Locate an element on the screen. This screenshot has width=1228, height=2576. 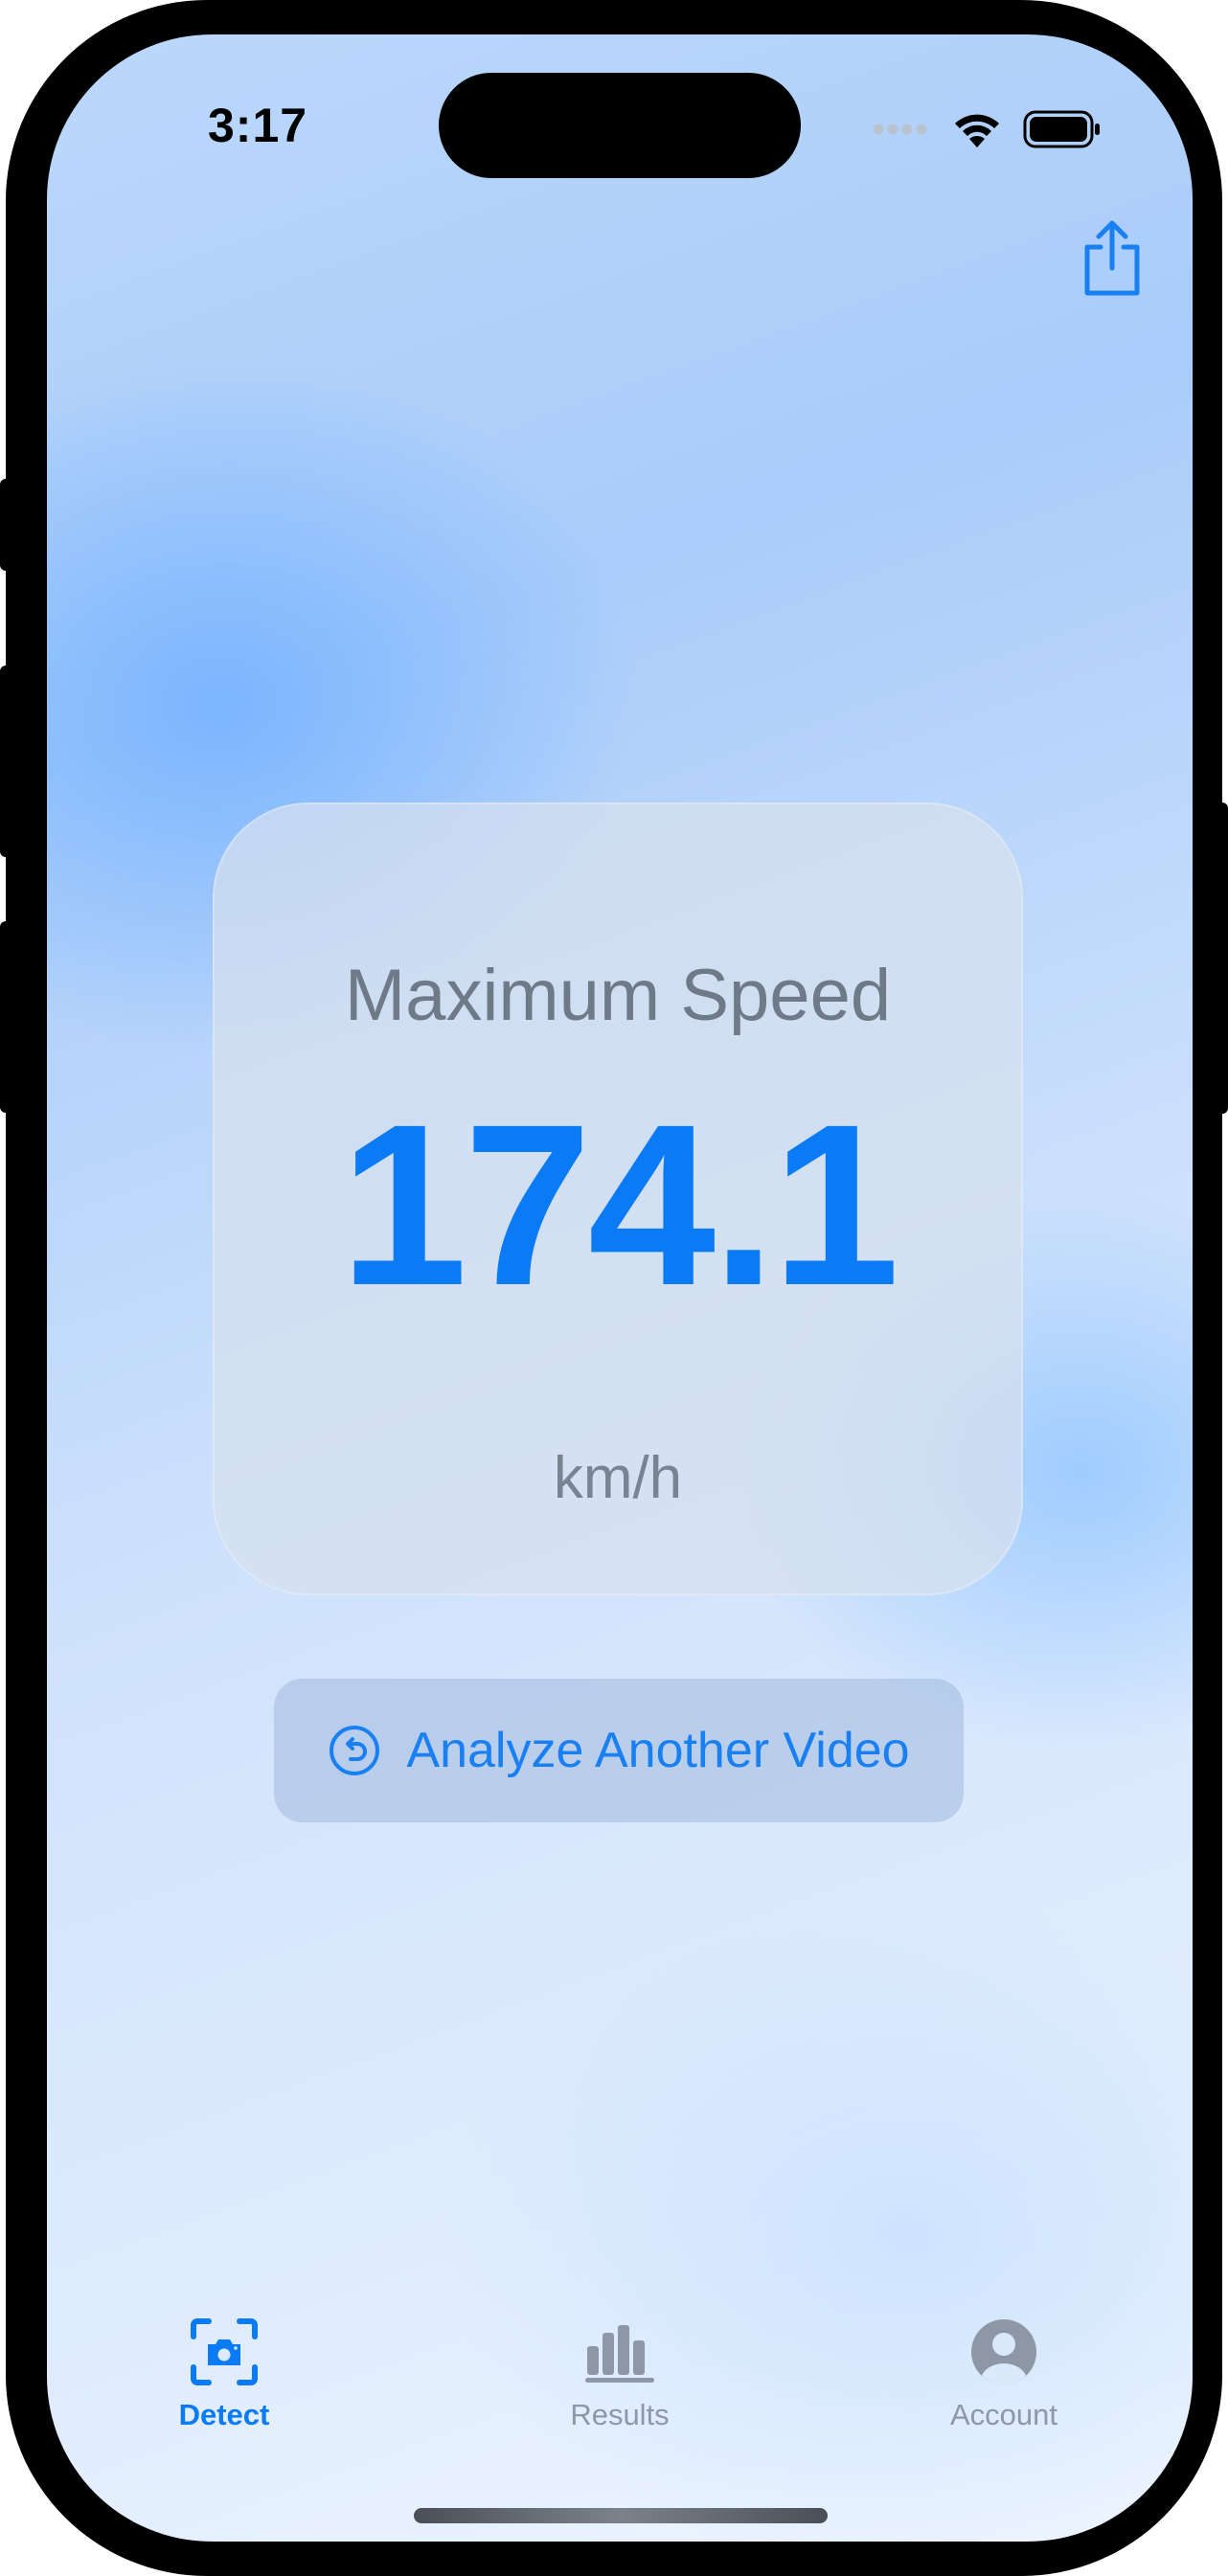
battery-icon is located at coordinates (1061, 129).